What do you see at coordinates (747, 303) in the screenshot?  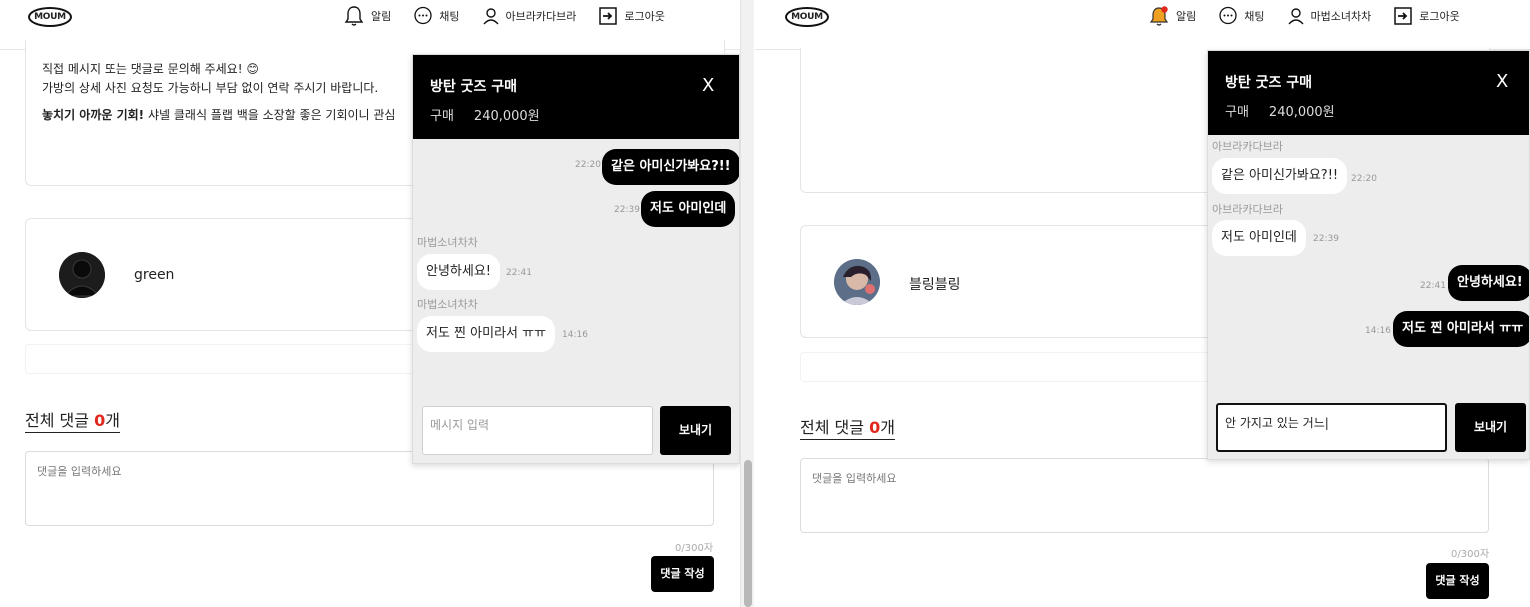 I see `page-scrollbar` at bounding box center [747, 303].